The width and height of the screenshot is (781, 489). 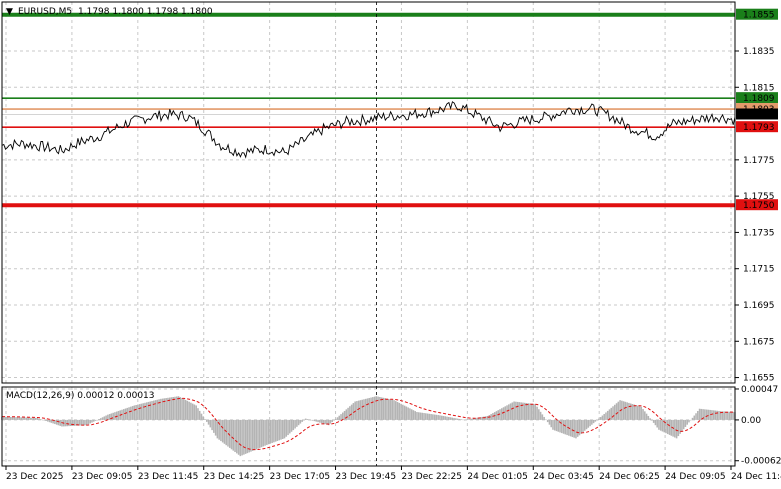 What do you see at coordinates (759, 233) in the screenshot?
I see `y-tick-label: 1.1735` at bounding box center [759, 233].